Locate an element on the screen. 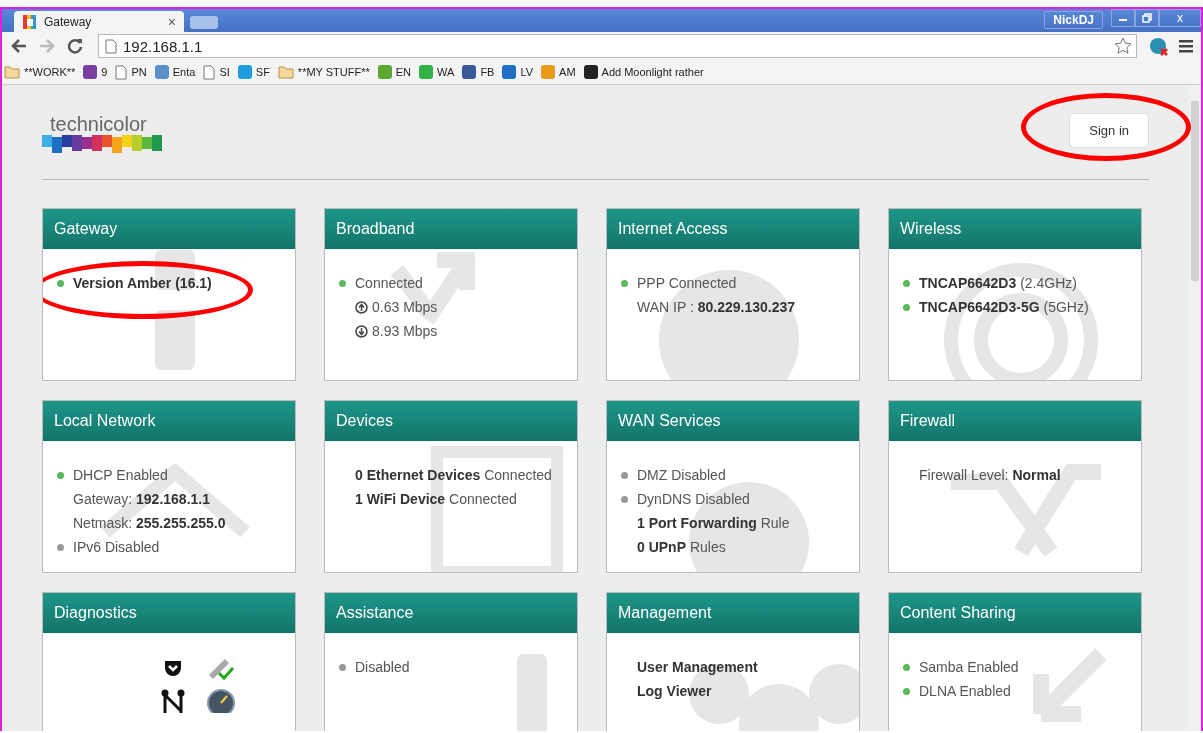  status-text: Gateway: 192.168.1.1 is located at coordinates (141, 499).